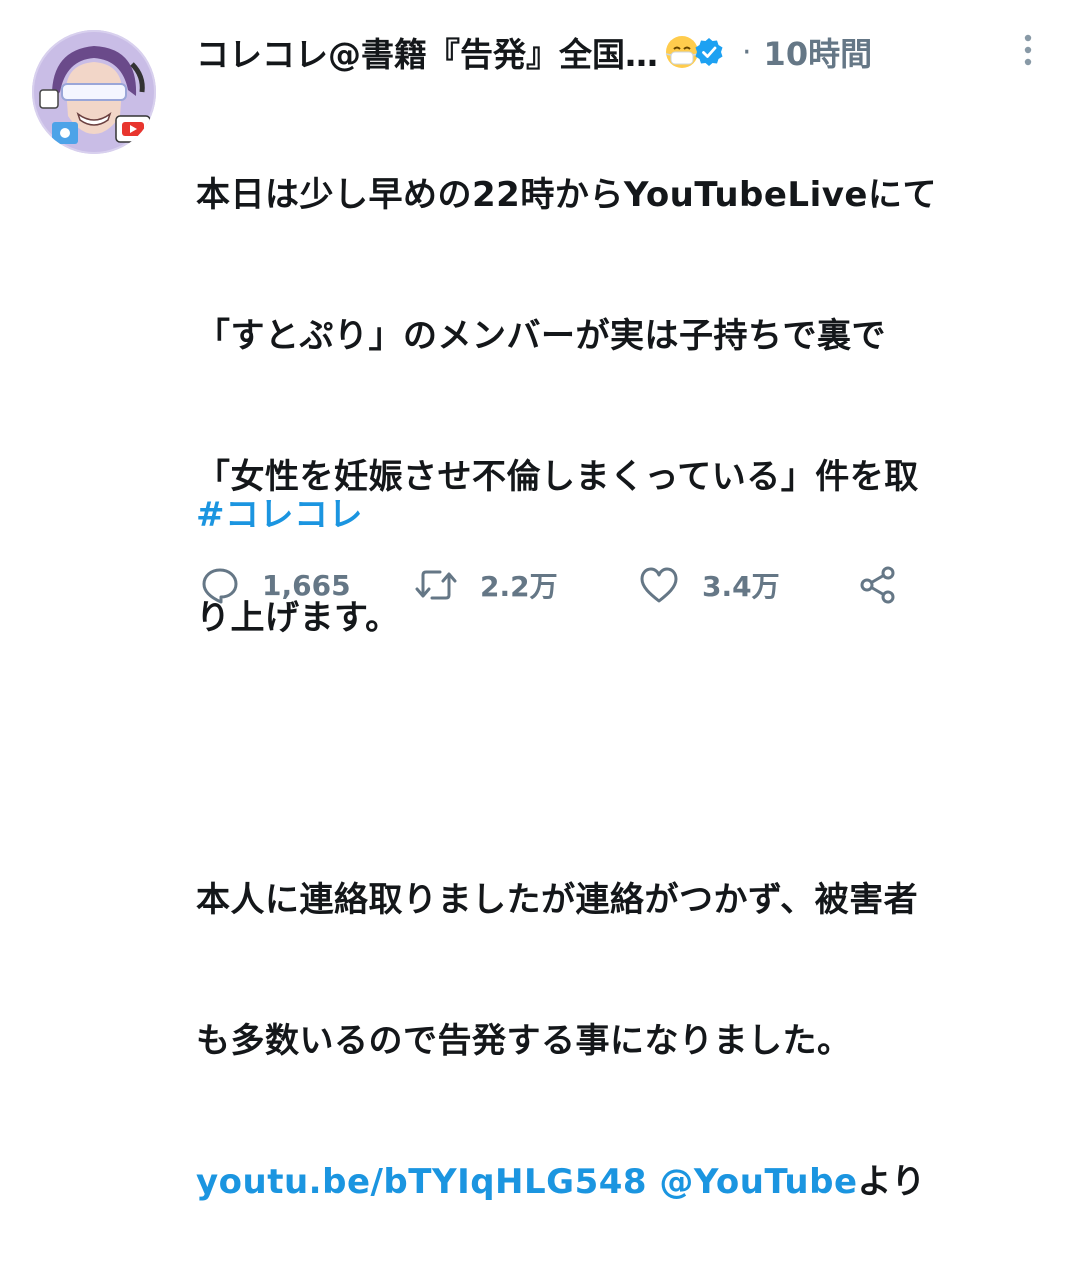 The height and width of the screenshot is (1270, 1080). Describe the element at coordinates (741, 586) in the screenshot. I see `like-count: 3.4万` at that location.